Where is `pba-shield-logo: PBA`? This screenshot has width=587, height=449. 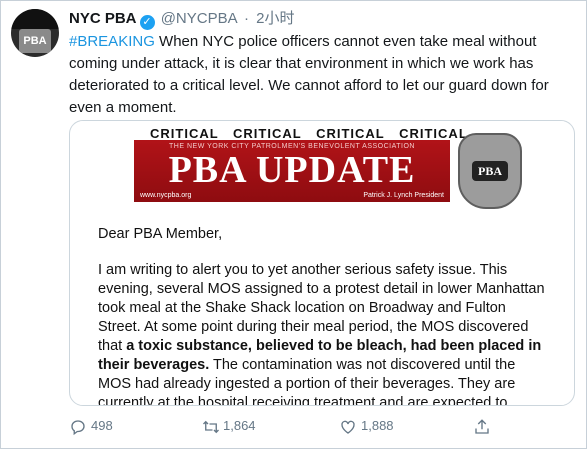
pba-shield-logo: PBA is located at coordinates (490, 171).